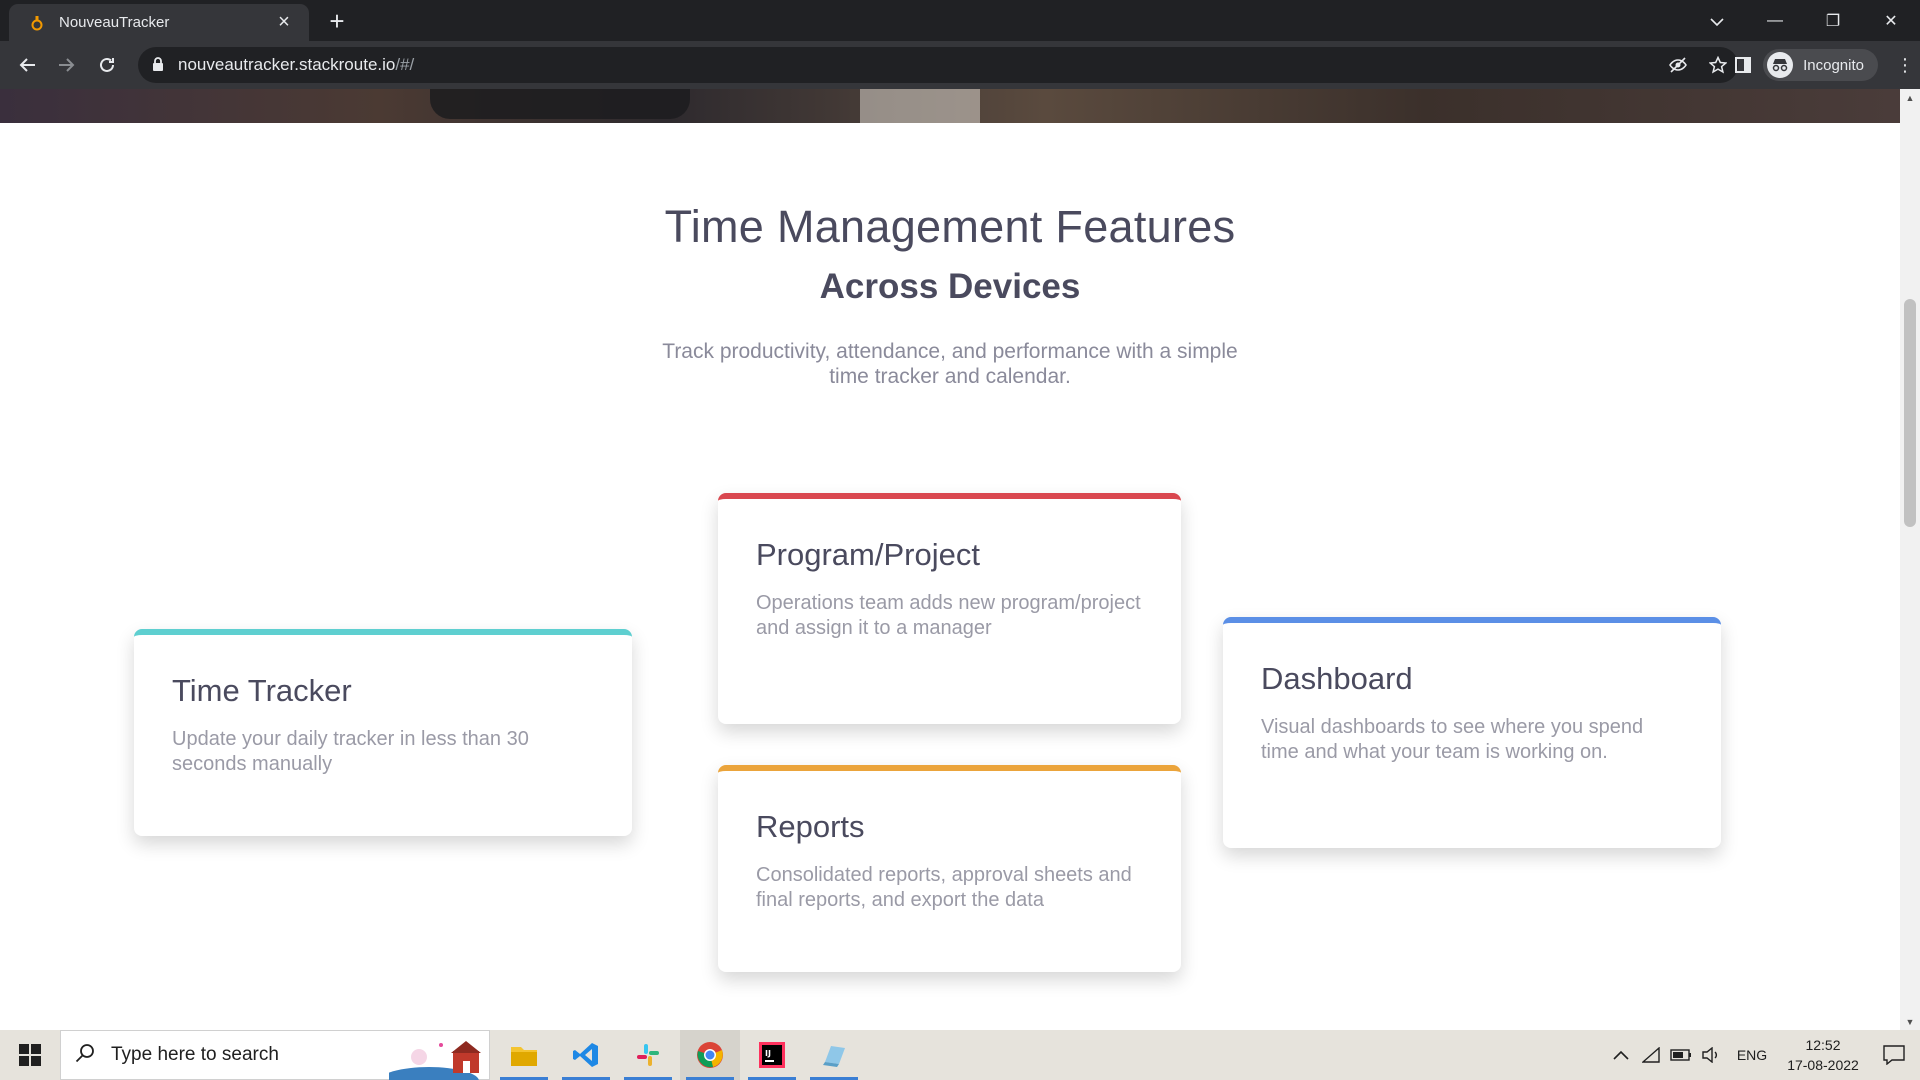 This screenshot has width=1920, height=1080. I want to click on battery-icon, so click(1681, 1055).